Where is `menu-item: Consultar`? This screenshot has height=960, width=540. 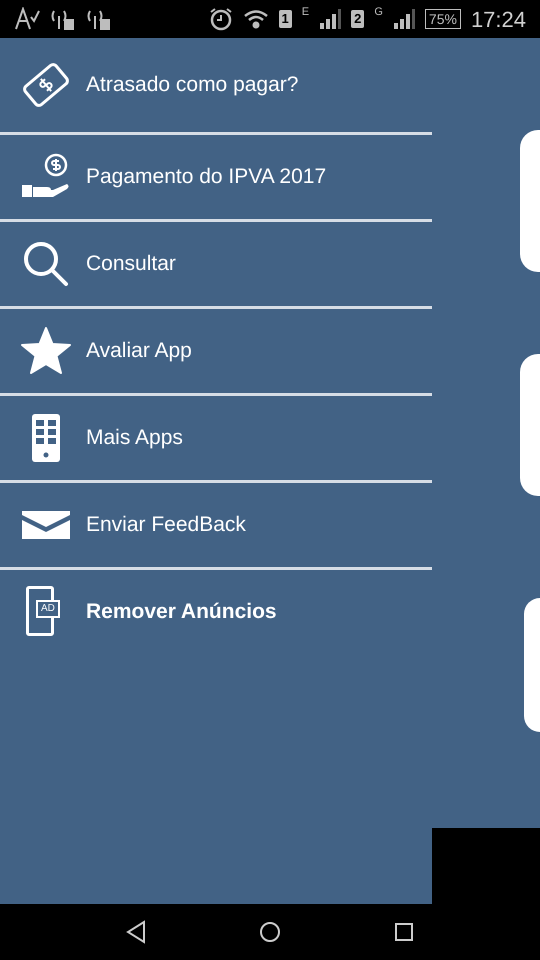 menu-item: Consultar is located at coordinates (216, 264).